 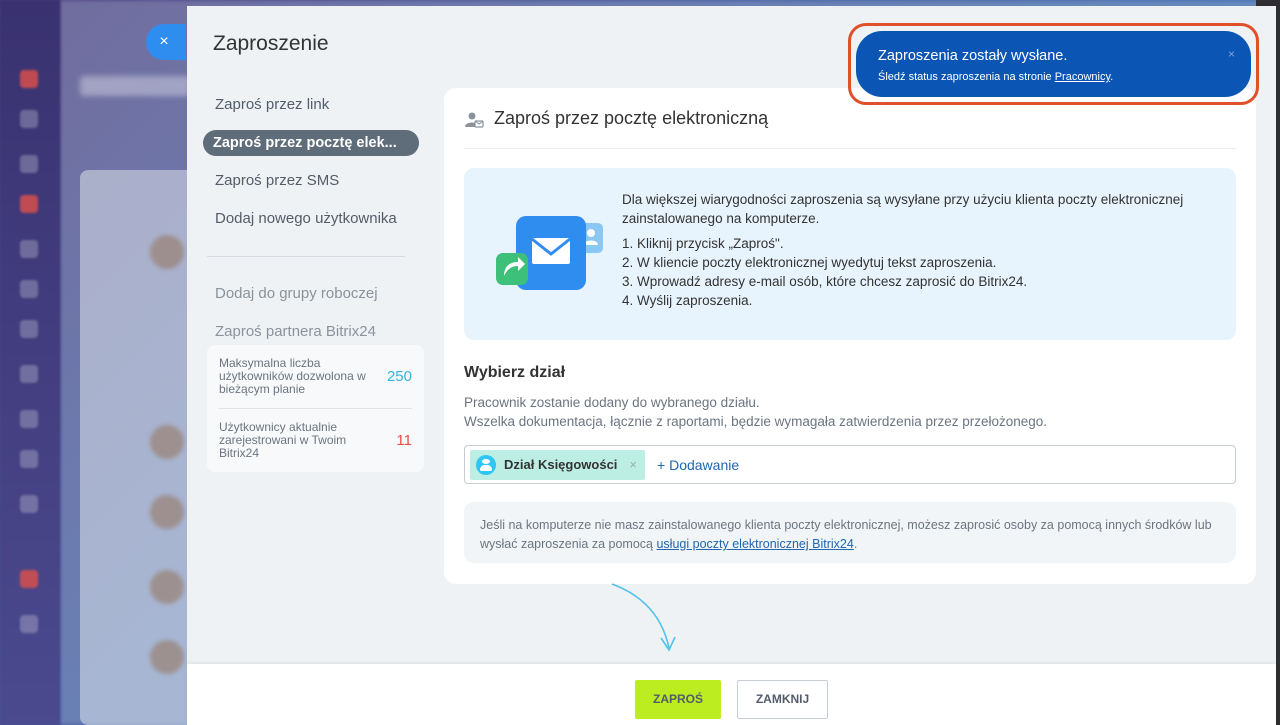 I want to click on background-title, so click(x=135, y=86).